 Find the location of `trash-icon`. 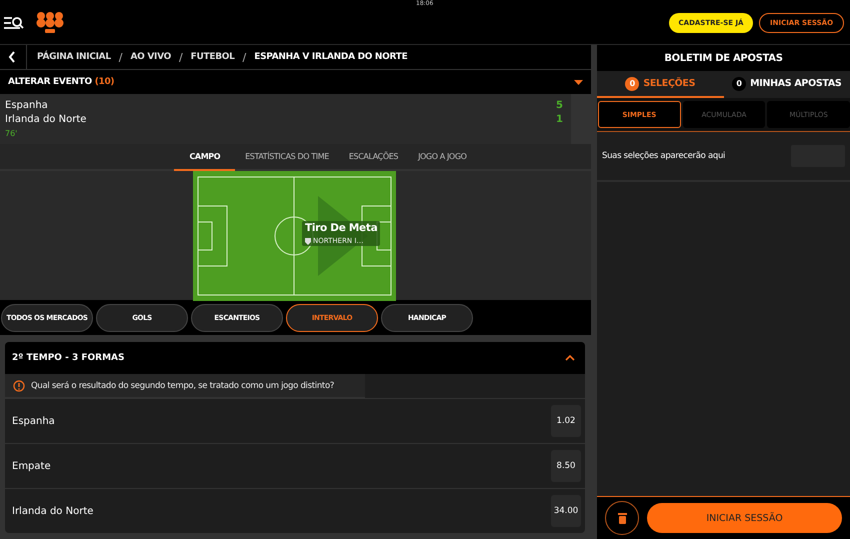

trash-icon is located at coordinates (622, 518).